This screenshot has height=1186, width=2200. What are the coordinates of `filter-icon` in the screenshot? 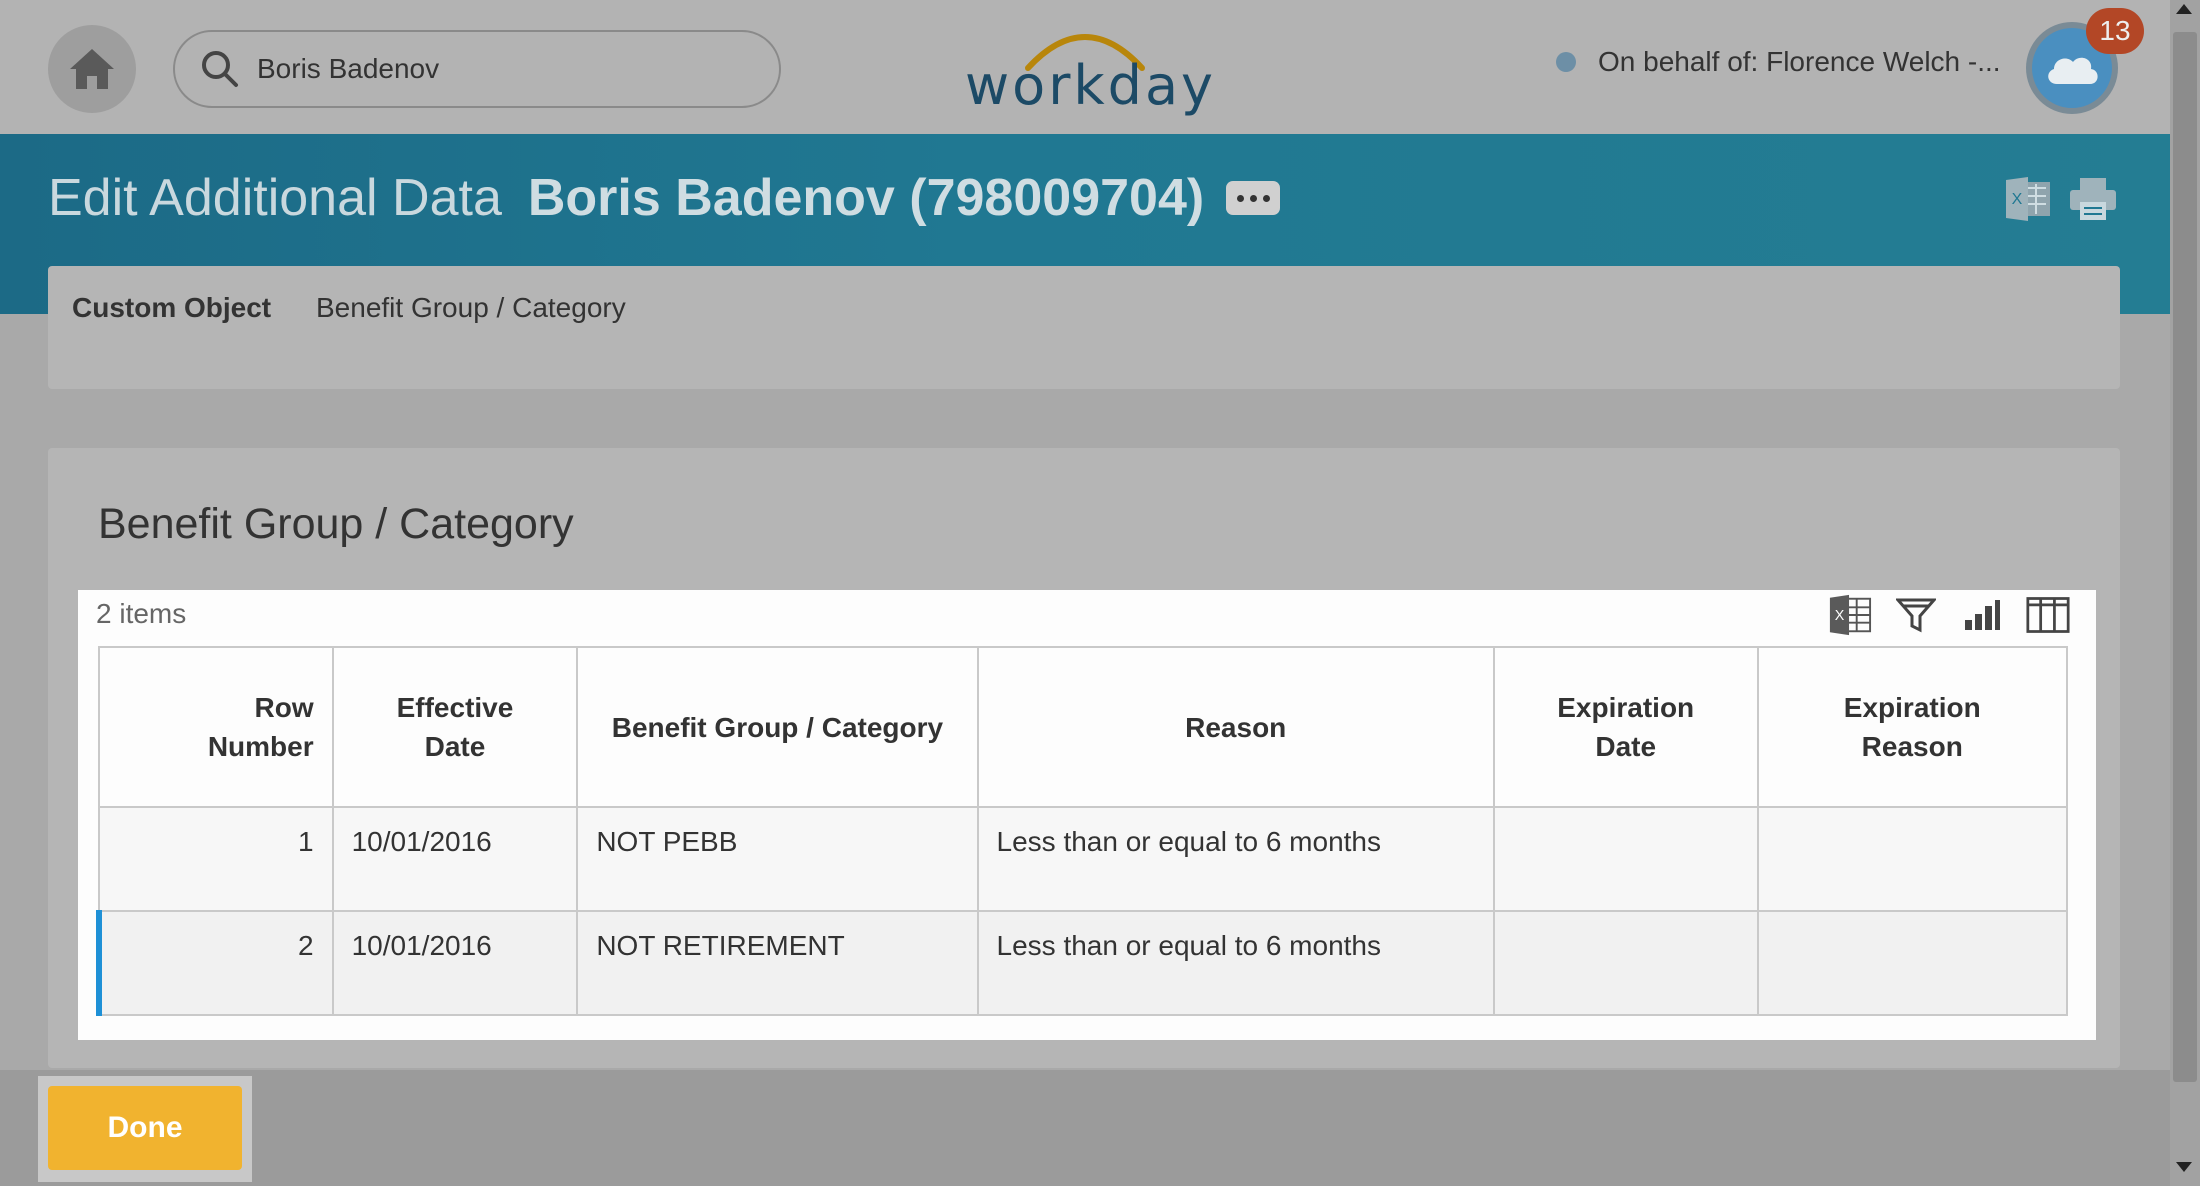 It's located at (1916, 615).